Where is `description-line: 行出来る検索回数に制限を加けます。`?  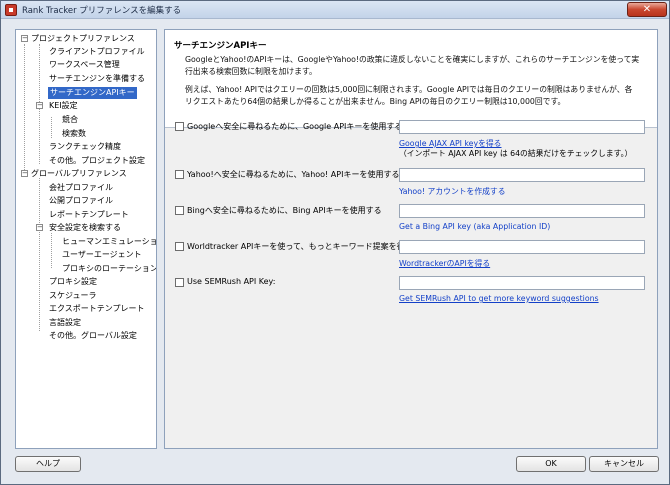
description-line: 行出来る検索回数に制限を加けます。 is located at coordinates (251, 71).